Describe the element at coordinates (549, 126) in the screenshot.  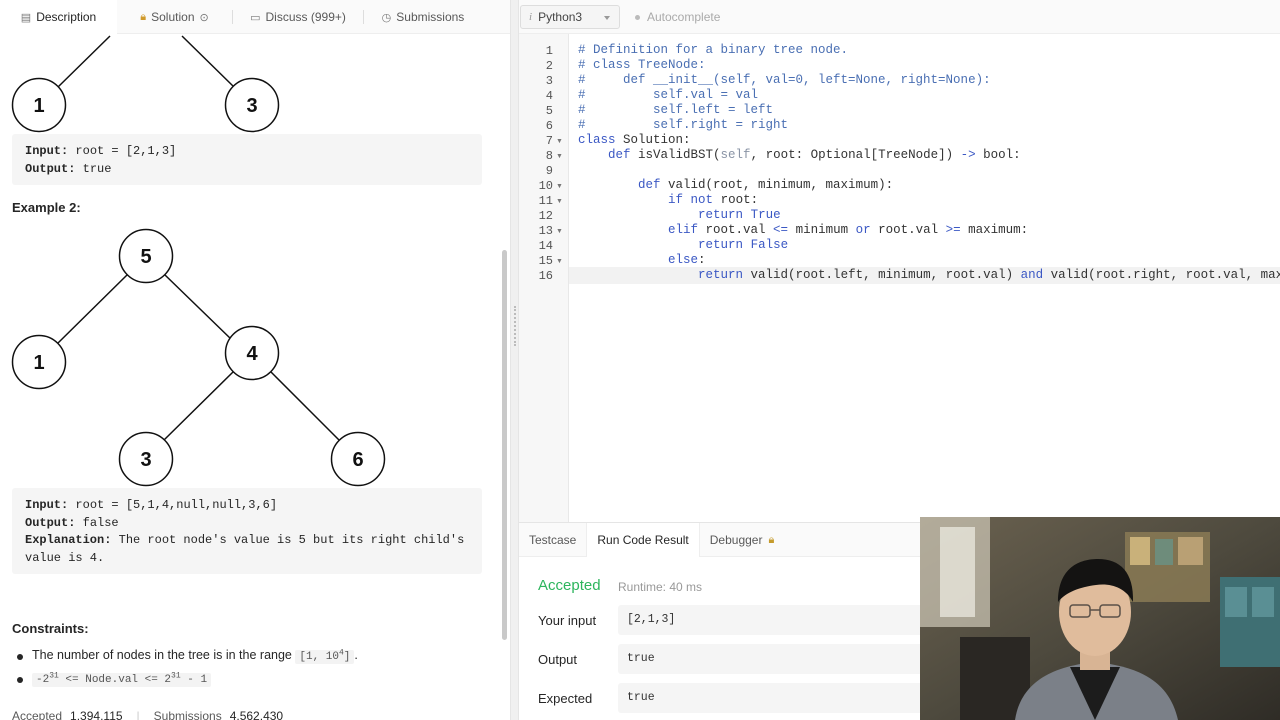
I see `line-number: 6` at that location.